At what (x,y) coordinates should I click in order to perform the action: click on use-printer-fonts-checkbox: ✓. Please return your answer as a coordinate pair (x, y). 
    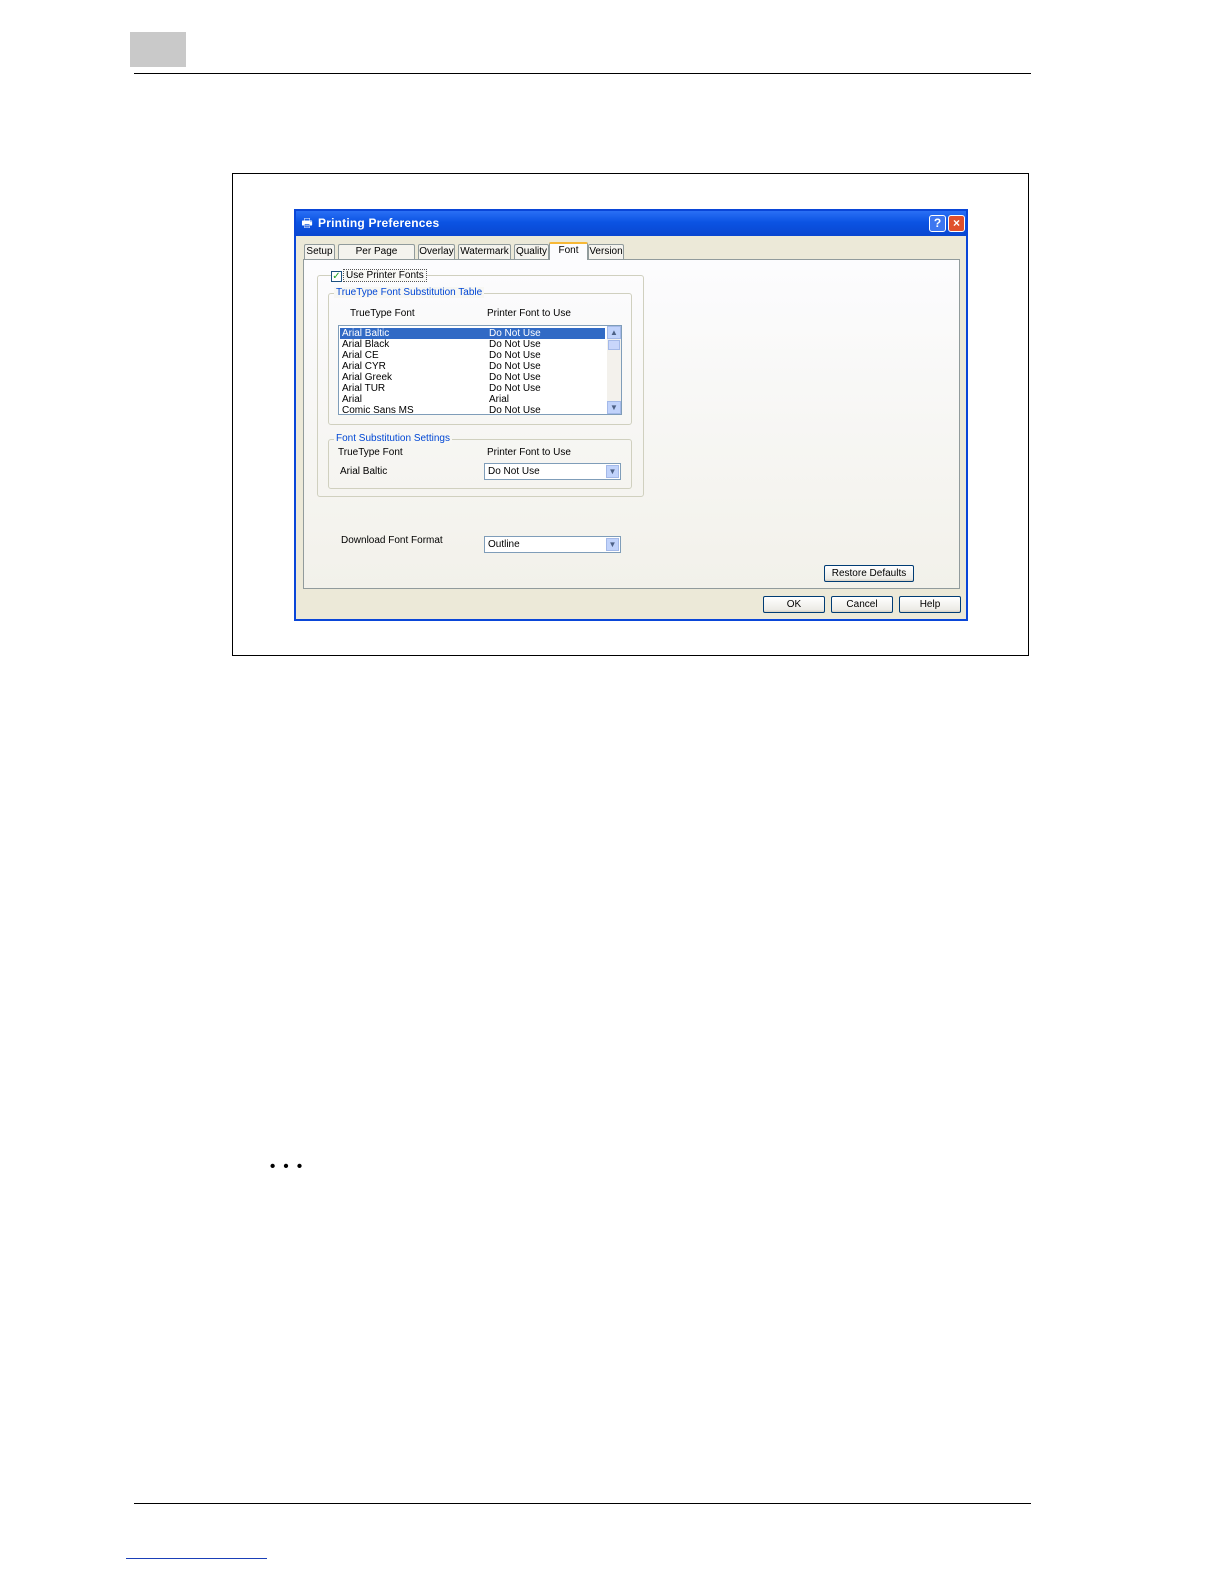
    Looking at the image, I should click on (336, 276).